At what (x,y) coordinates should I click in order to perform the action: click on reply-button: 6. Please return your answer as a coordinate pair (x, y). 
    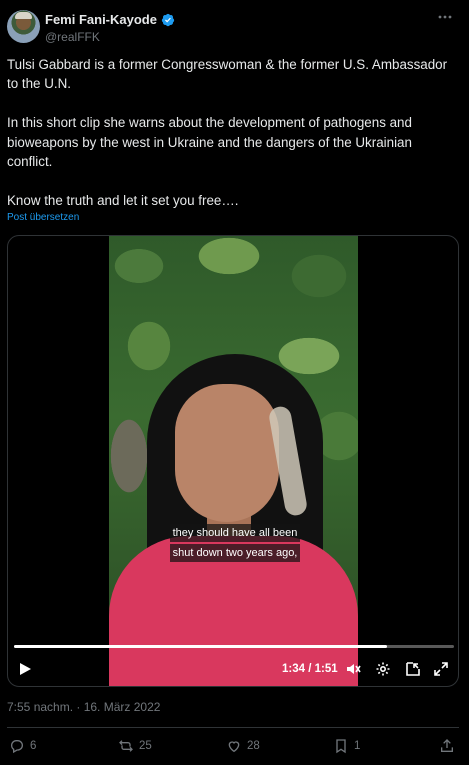
    Looking at the image, I should click on (22, 746).